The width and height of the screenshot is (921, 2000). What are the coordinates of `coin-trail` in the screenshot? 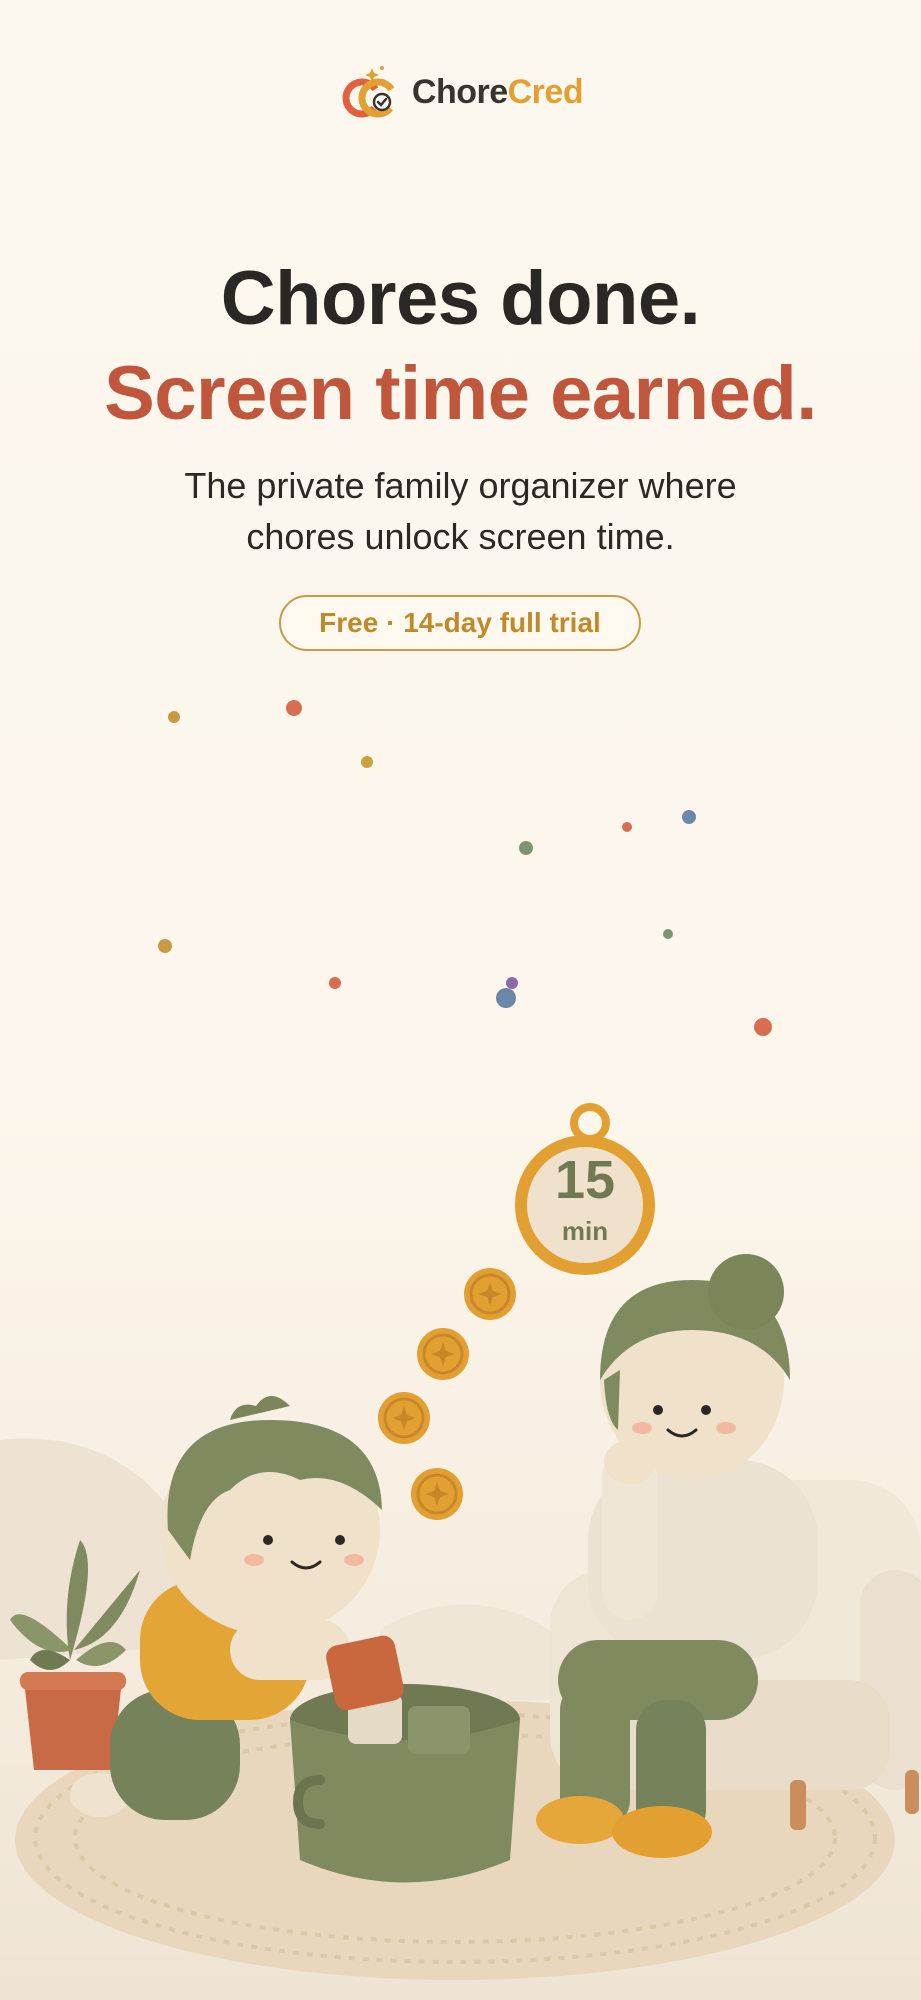 It's located at (447, 1394).